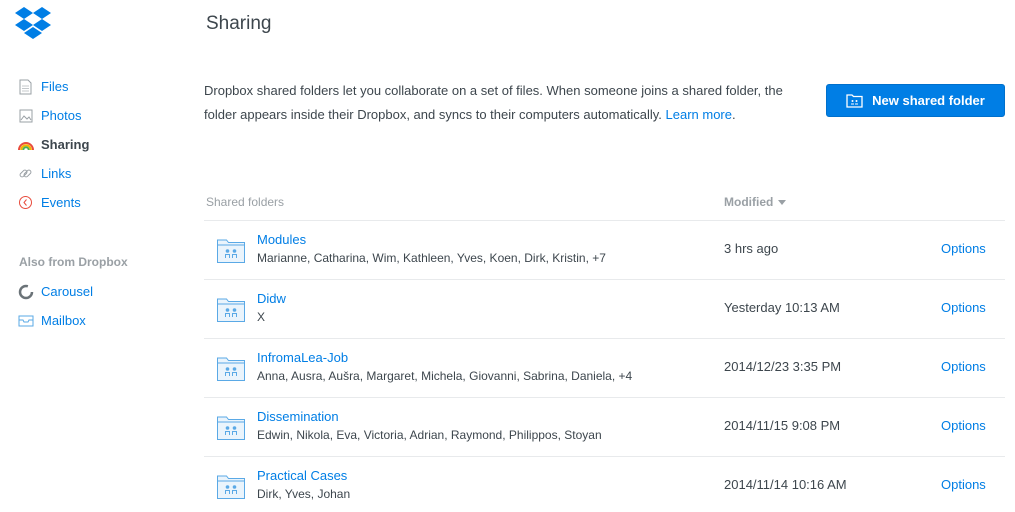 This screenshot has height=512, width=1015. What do you see at coordinates (25, 291) in the screenshot?
I see `carousel-icon` at bounding box center [25, 291].